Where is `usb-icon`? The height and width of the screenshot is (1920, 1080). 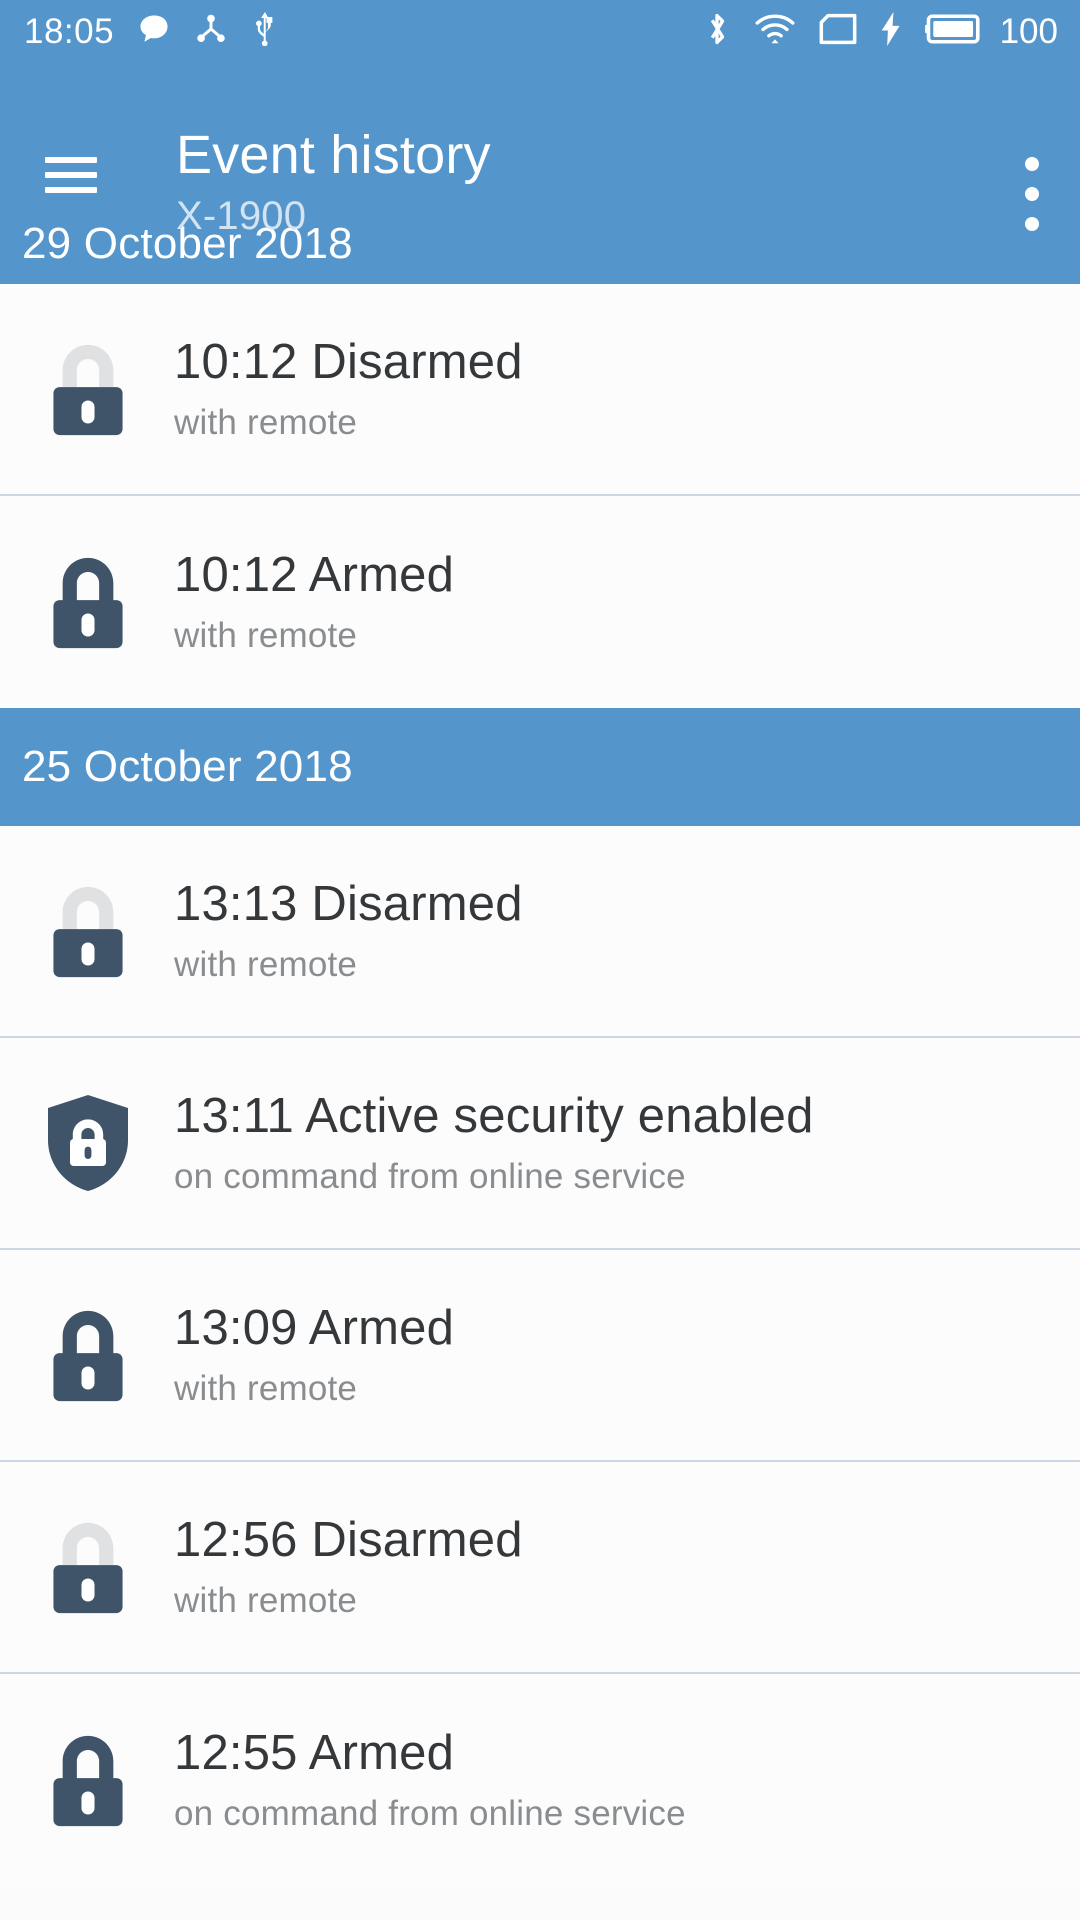 usb-icon is located at coordinates (265, 31).